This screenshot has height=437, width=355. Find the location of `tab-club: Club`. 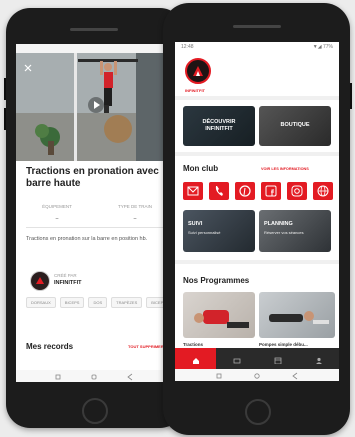

tab-club: Club is located at coordinates (236, 360).